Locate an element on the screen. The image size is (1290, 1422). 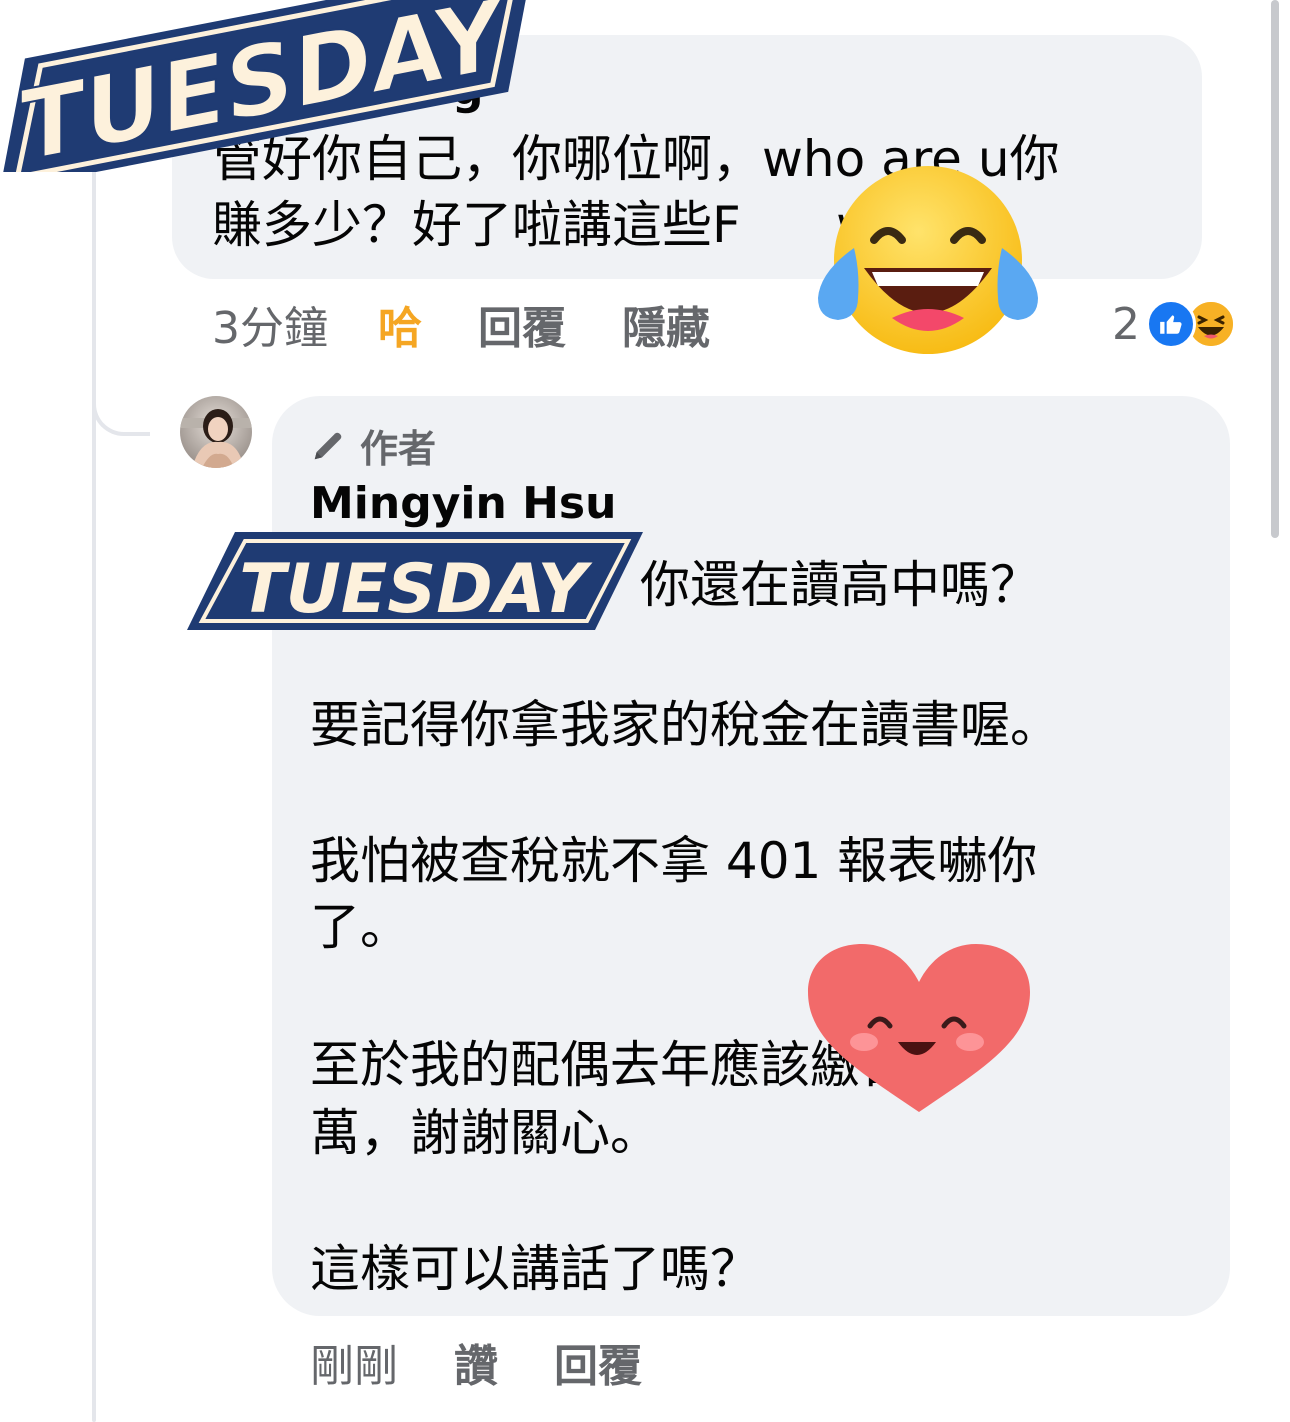
reply-line: 了。 is located at coordinates (360, 927).